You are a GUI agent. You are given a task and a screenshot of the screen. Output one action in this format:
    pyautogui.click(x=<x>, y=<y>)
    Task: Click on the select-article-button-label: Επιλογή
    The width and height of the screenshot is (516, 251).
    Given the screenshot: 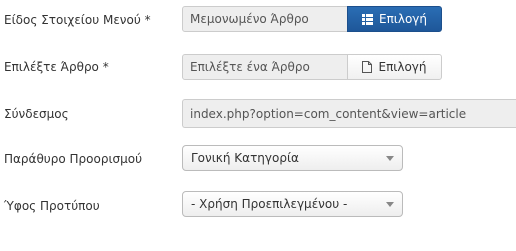 What is the action you would take?
    pyautogui.click(x=402, y=67)
    